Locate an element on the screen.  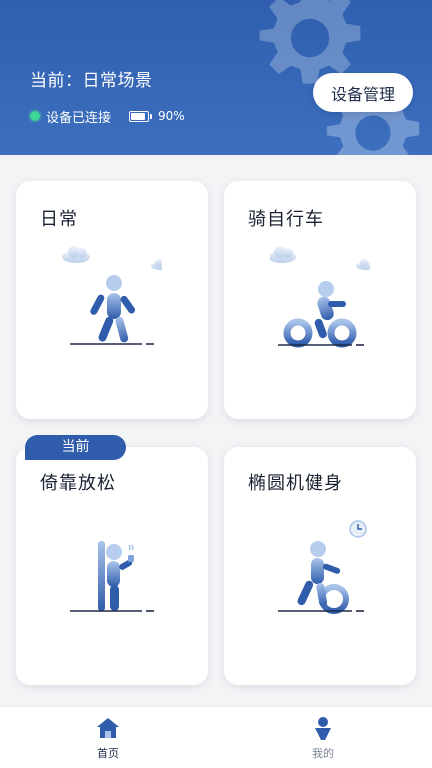
nav-item-home: 首页 is located at coordinates (108, 738).